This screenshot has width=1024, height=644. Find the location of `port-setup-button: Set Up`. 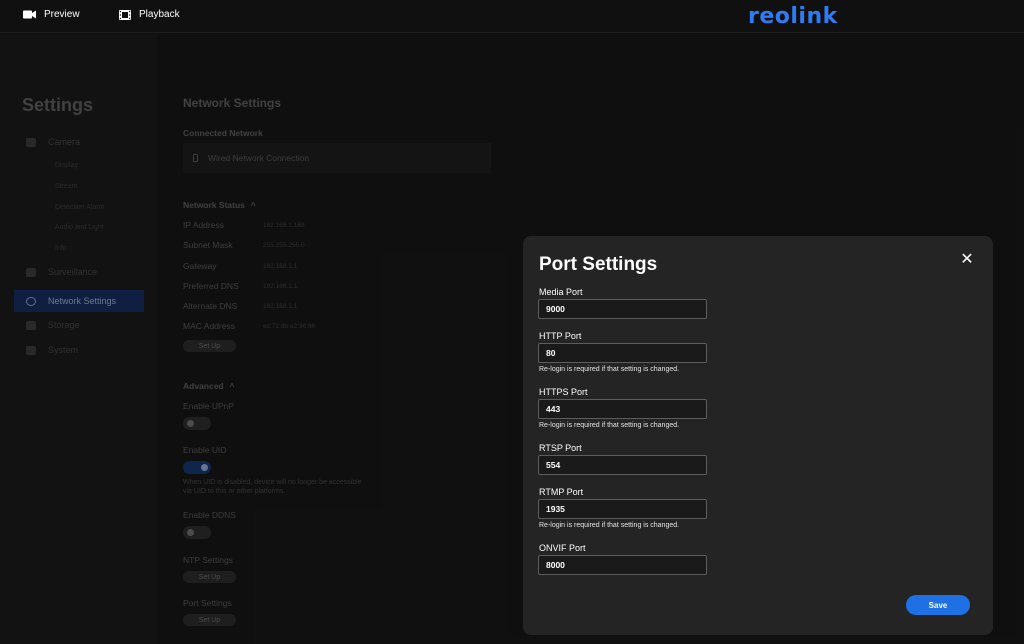

port-setup-button: Set Up is located at coordinates (209, 620).